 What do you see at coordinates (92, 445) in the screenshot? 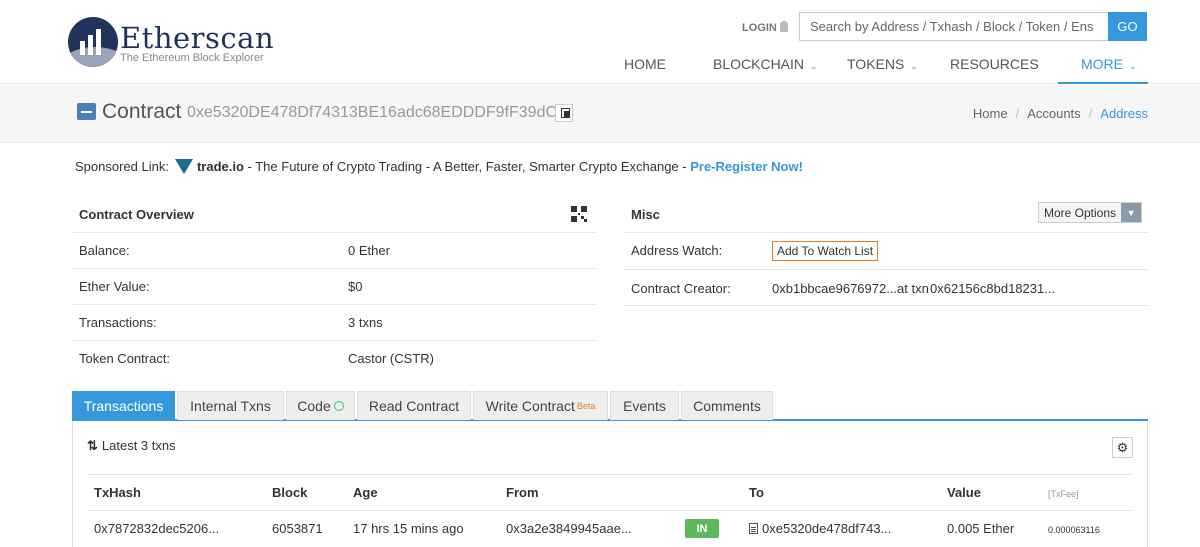
I see `sort-icon: ⇅` at bounding box center [92, 445].